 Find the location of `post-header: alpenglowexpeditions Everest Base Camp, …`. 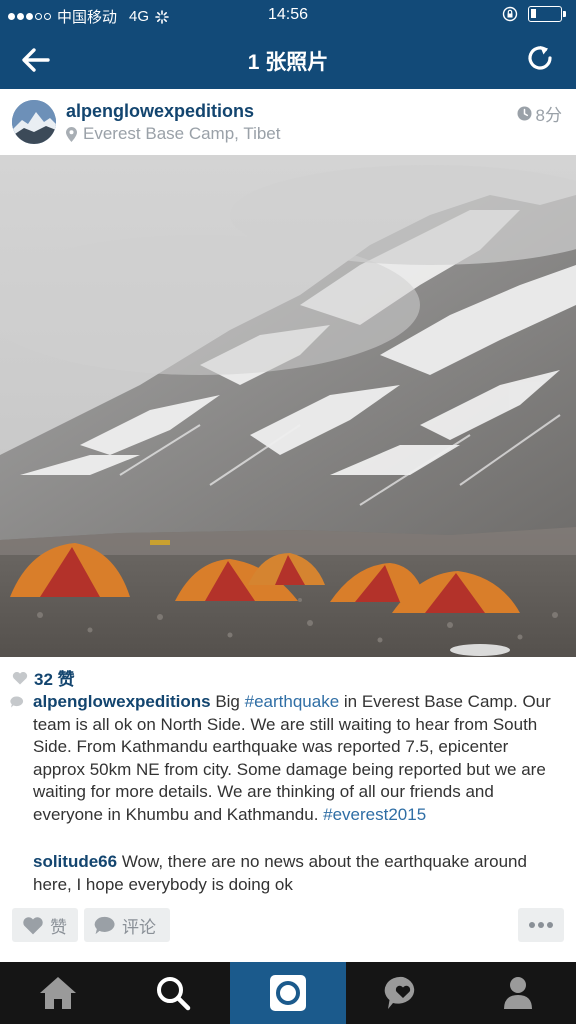

post-header: alpenglowexpeditions Everest Base Camp, … is located at coordinates (288, 122).